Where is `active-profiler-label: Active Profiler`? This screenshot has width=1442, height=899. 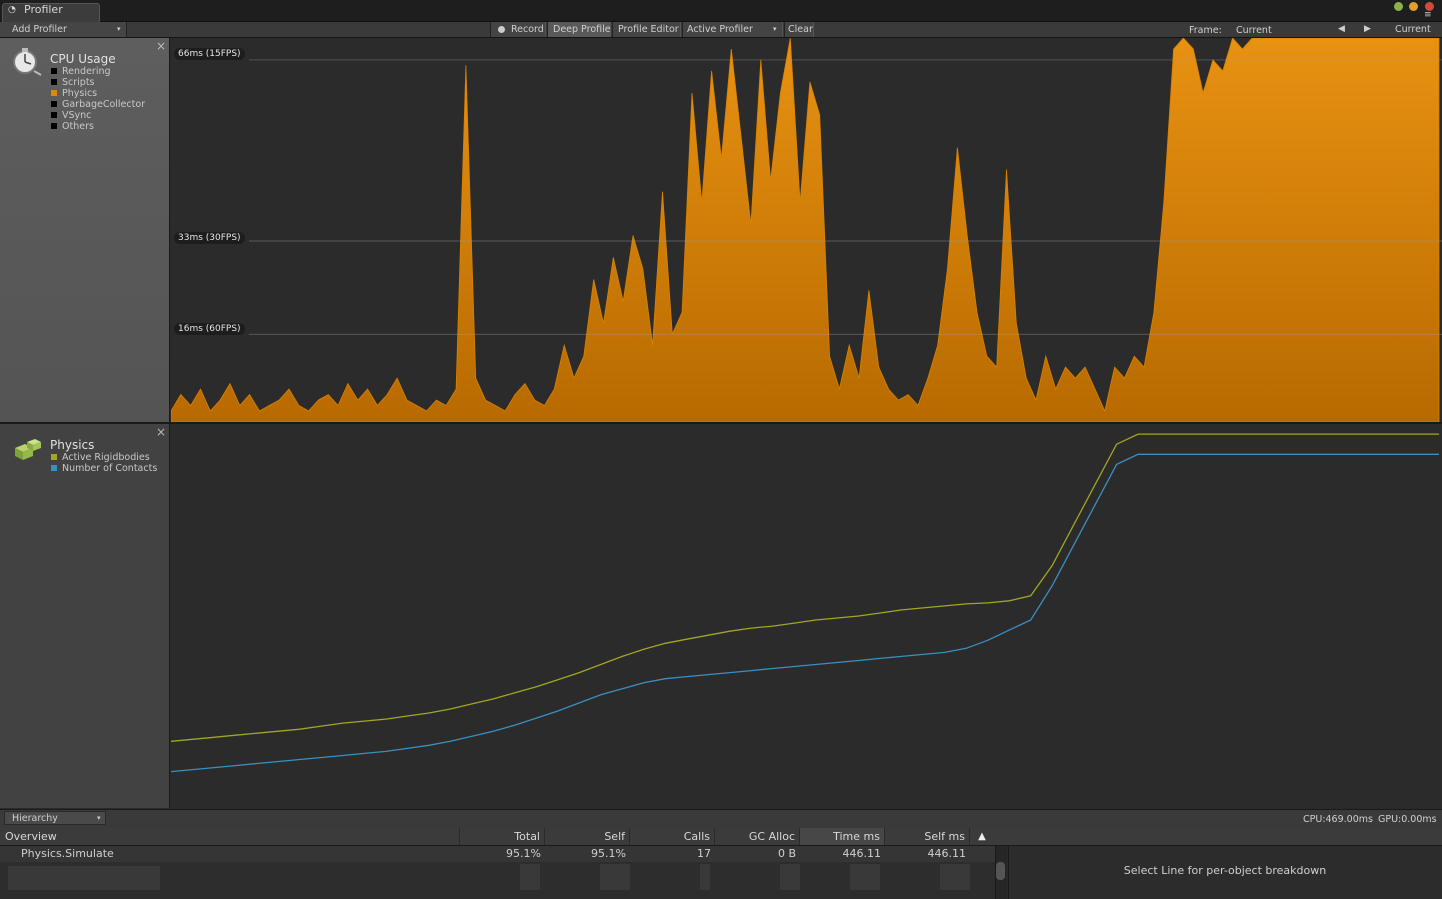 active-profiler-label: Active Profiler is located at coordinates (720, 29).